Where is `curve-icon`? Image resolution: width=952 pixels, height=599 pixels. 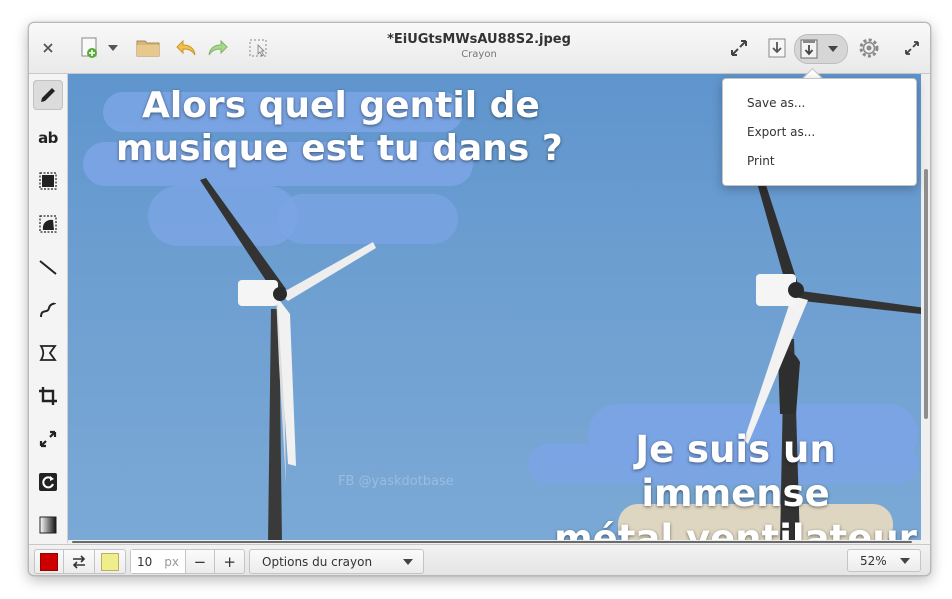 curve-icon is located at coordinates (48, 310).